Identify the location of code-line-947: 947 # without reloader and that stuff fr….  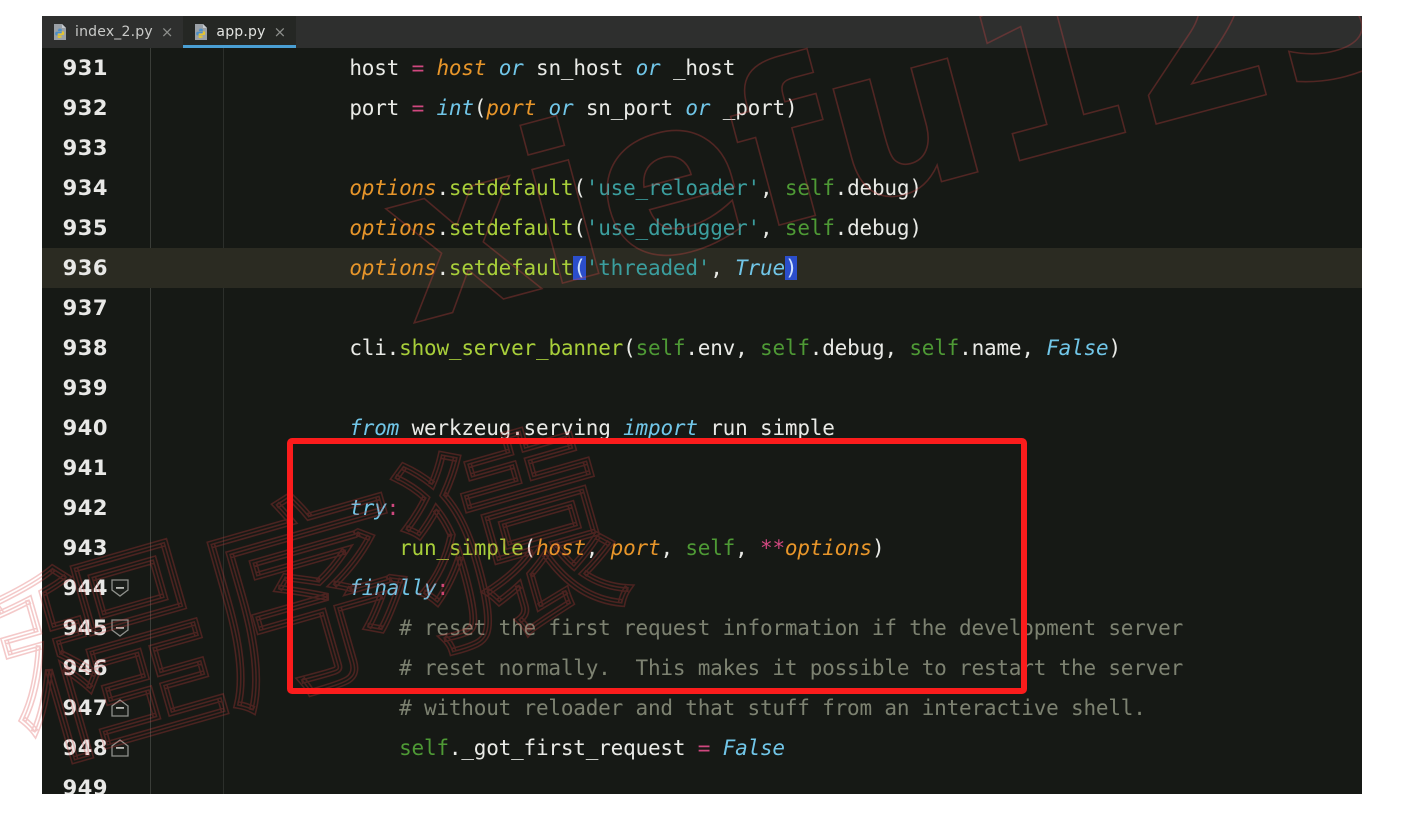
(702, 708).